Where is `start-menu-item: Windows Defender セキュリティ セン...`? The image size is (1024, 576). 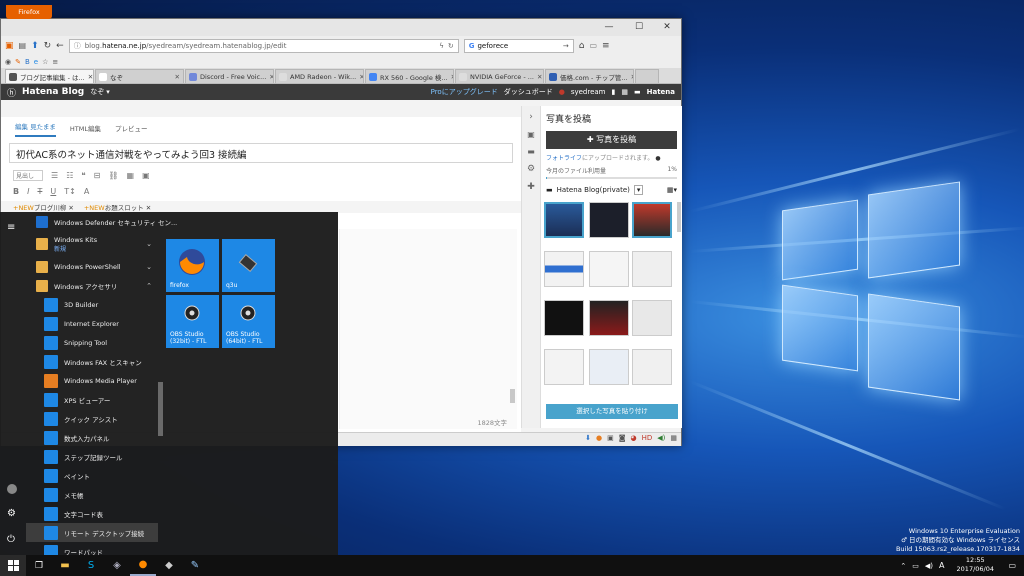
start-menu-item: Windows Defender セキュリティ セン... is located at coordinates (101, 221).